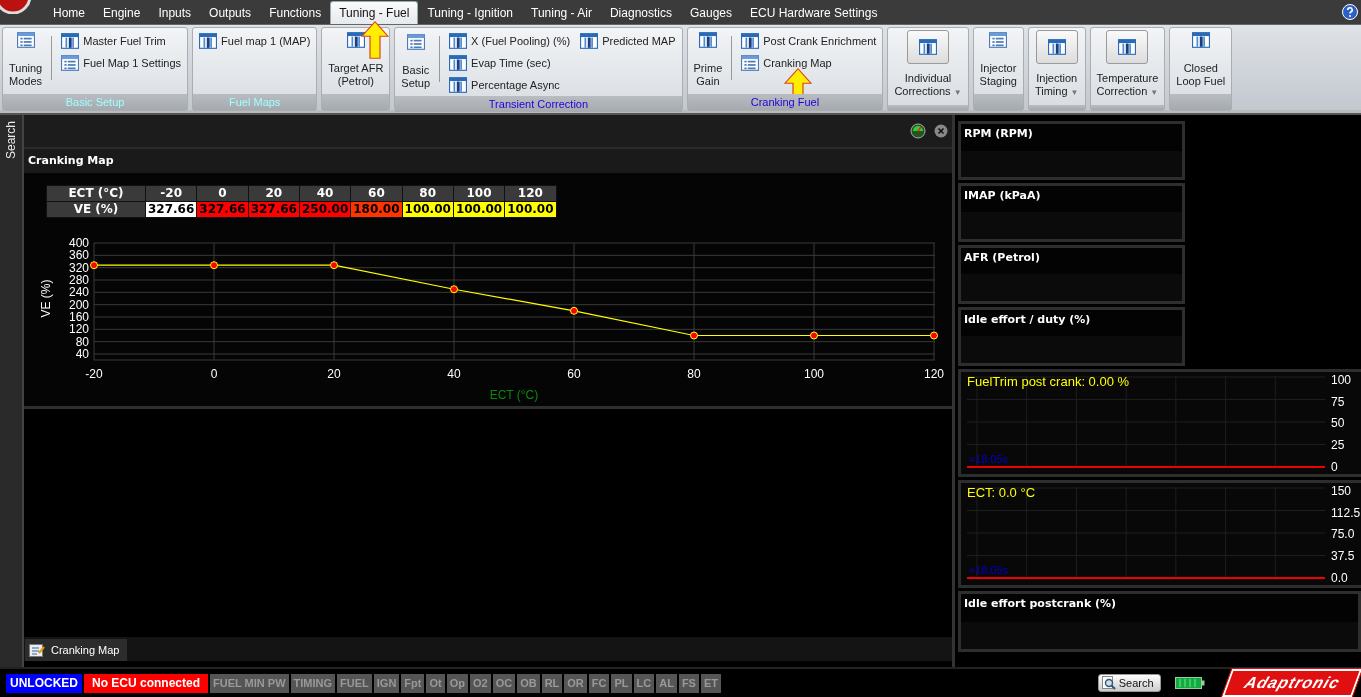 Image resolution: width=1361 pixels, height=697 pixels. Describe the element at coordinates (94, 373) in the screenshot. I see `x-tick-label: -20` at that location.